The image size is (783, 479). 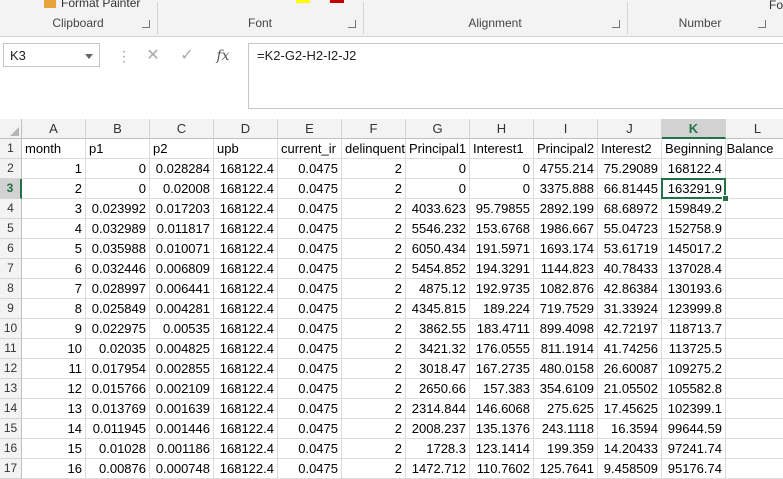 What do you see at coordinates (118, 409) in the screenshot?
I see `cell-b14: 0.013769` at bounding box center [118, 409].